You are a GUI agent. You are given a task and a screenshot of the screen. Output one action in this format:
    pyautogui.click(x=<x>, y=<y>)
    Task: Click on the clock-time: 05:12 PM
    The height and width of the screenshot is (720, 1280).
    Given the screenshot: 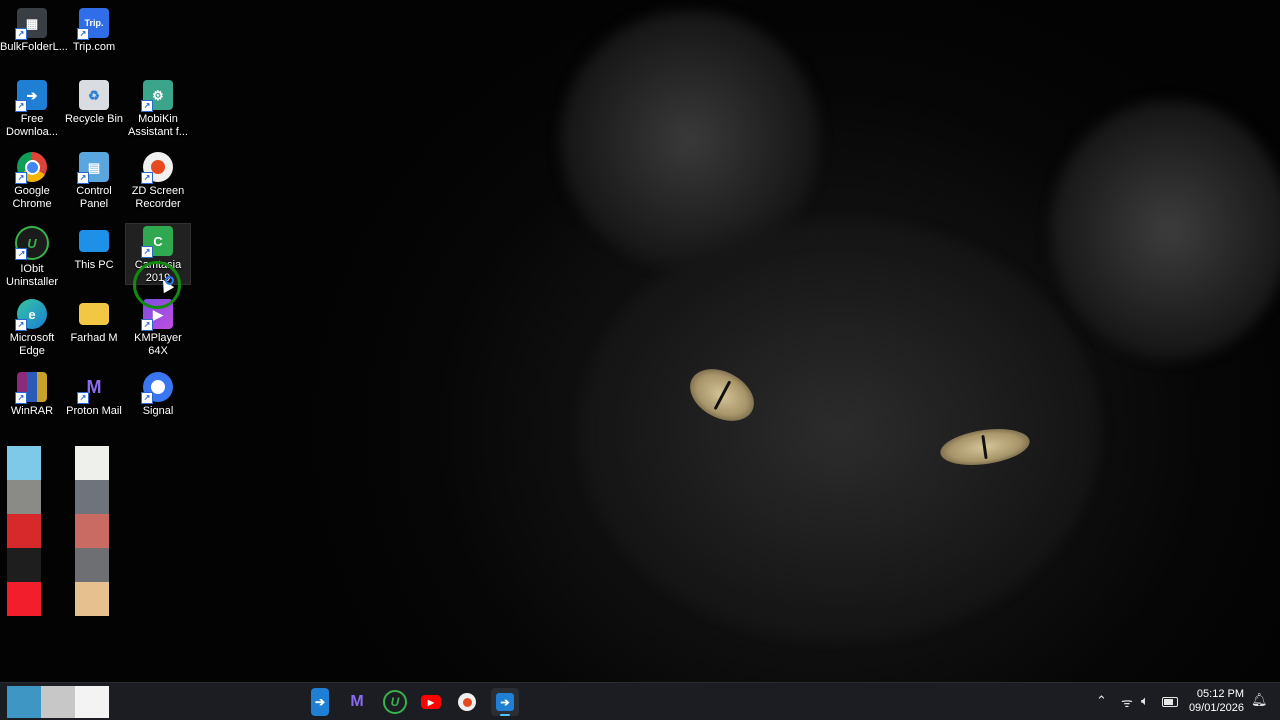 What is the action you would take?
    pyautogui.click(x=1220, y=694)
    